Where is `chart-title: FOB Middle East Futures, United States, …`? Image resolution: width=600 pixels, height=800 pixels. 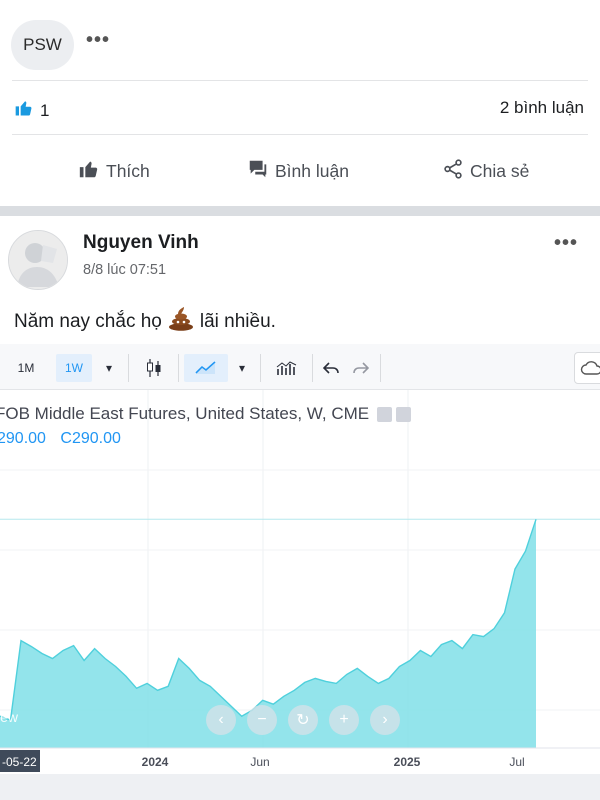
chart-title: FOB Middle East Futures, United States, … is located at coordinates (206, 414).